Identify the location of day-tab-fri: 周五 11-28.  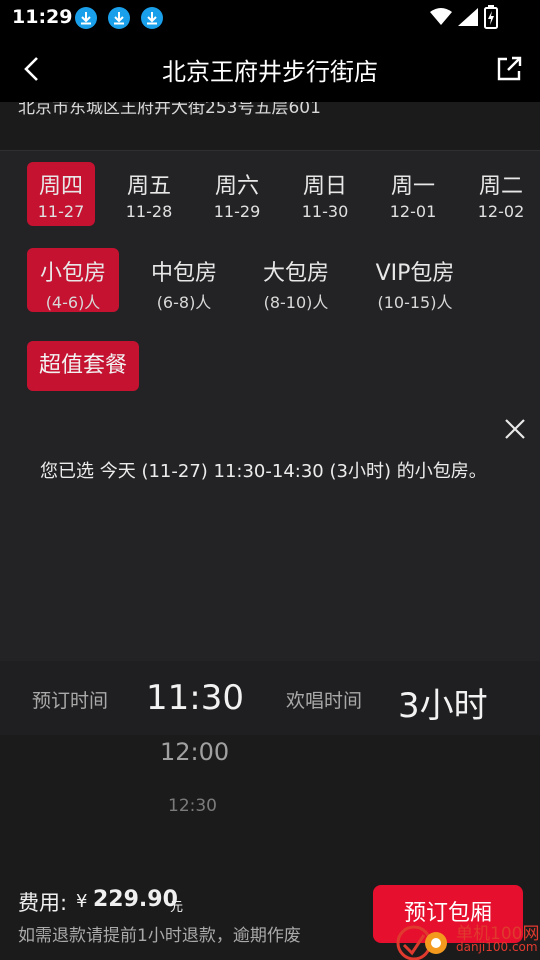
(149, 194).